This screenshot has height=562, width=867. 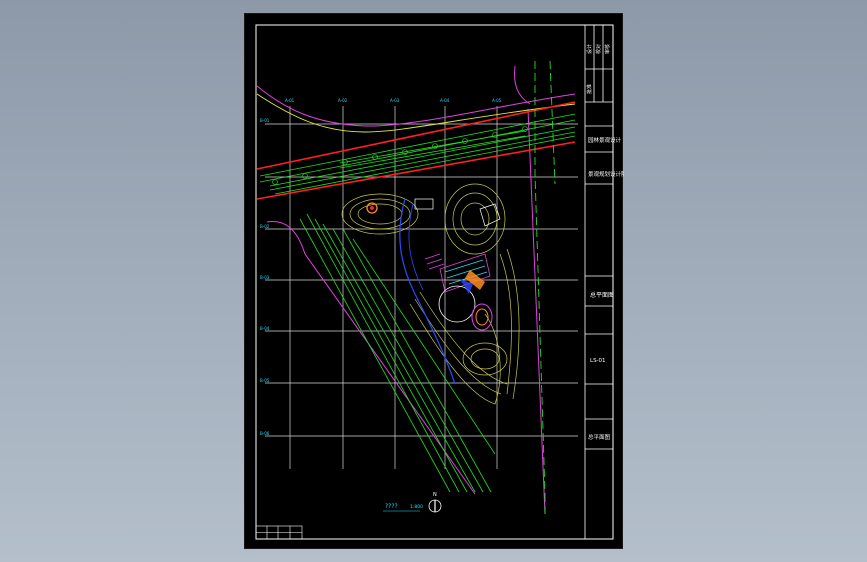 I want to click on grid-label-top-4: A-04, so click(x=445, y=100).